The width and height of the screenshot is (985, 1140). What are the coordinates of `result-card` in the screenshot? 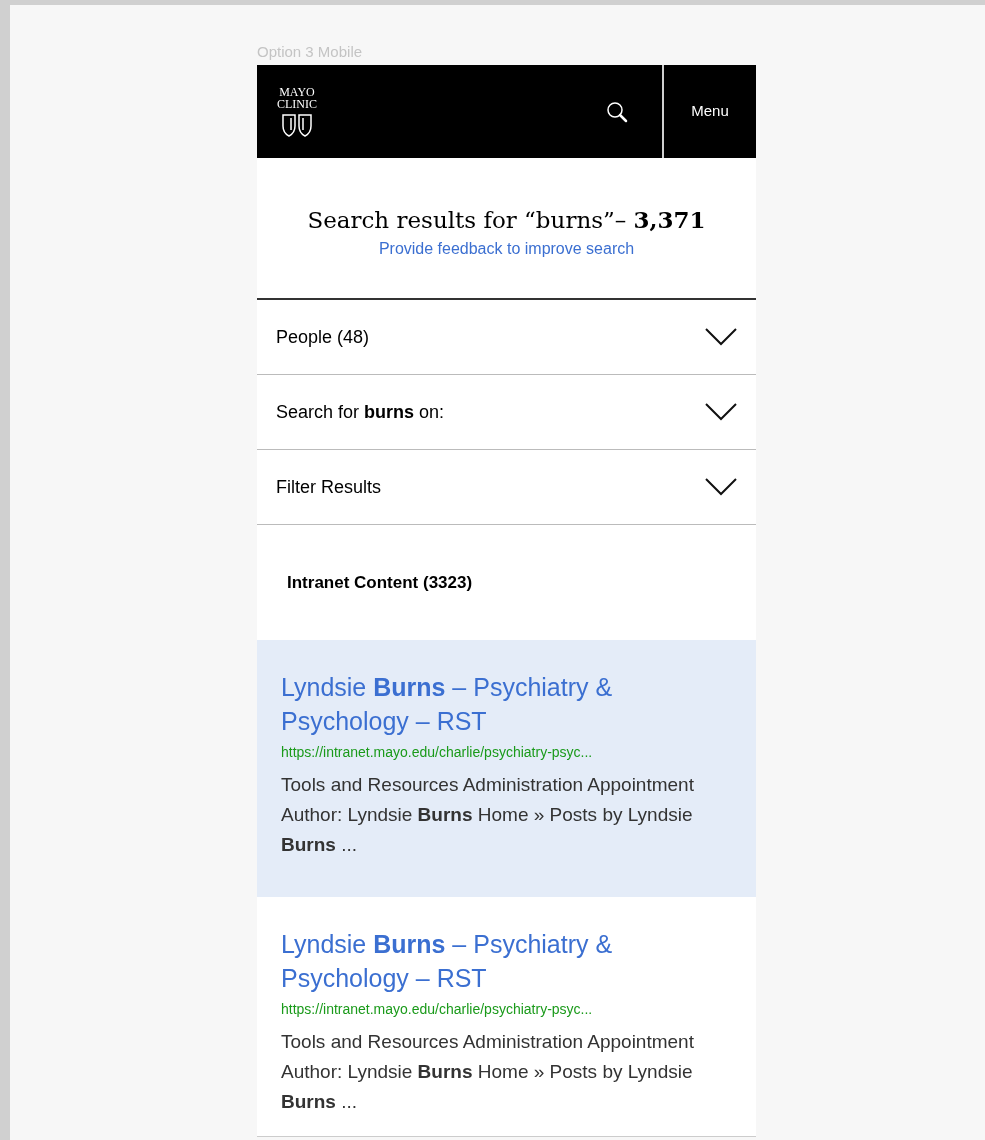 It's located at (506, 768).